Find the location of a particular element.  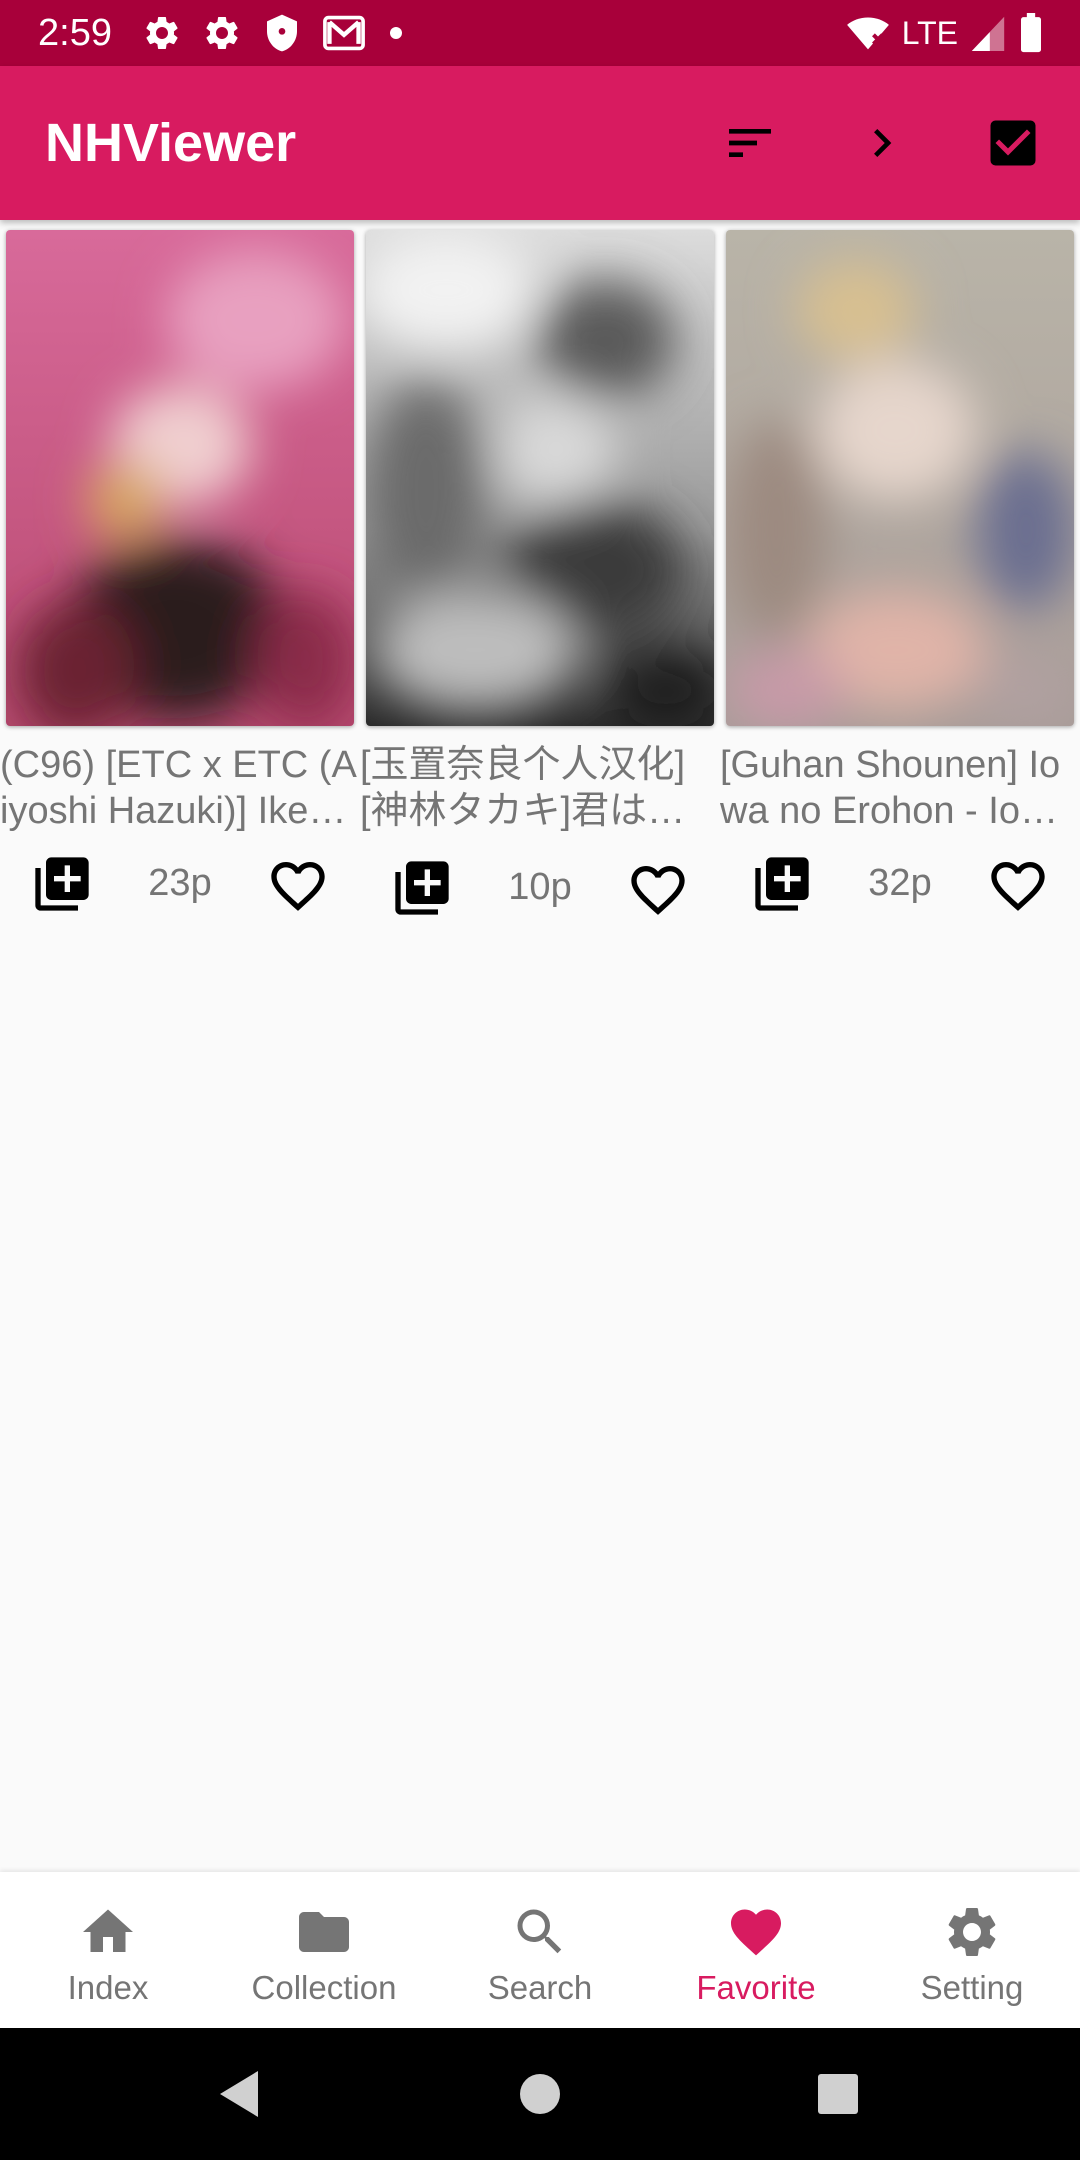

notification-icons is located at coordinates (274, 33).